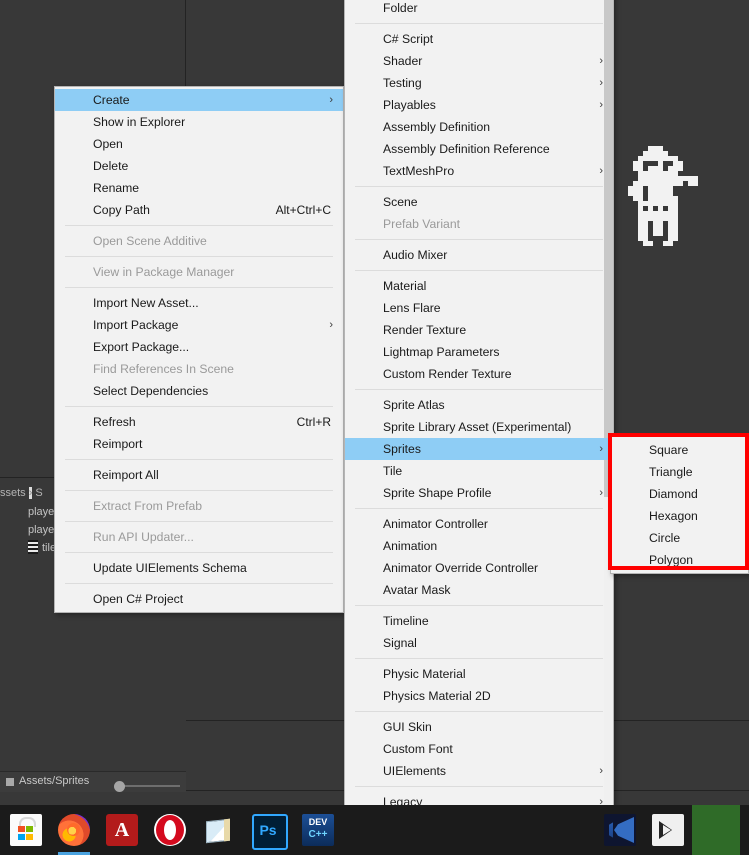 Image resolution: width=749 pixels, height=855 pixels. What do you see at coordinates (435, 524) in the screenshot?
I see `menu-item-label: Animator Controller` at bounding box center [435, 524].